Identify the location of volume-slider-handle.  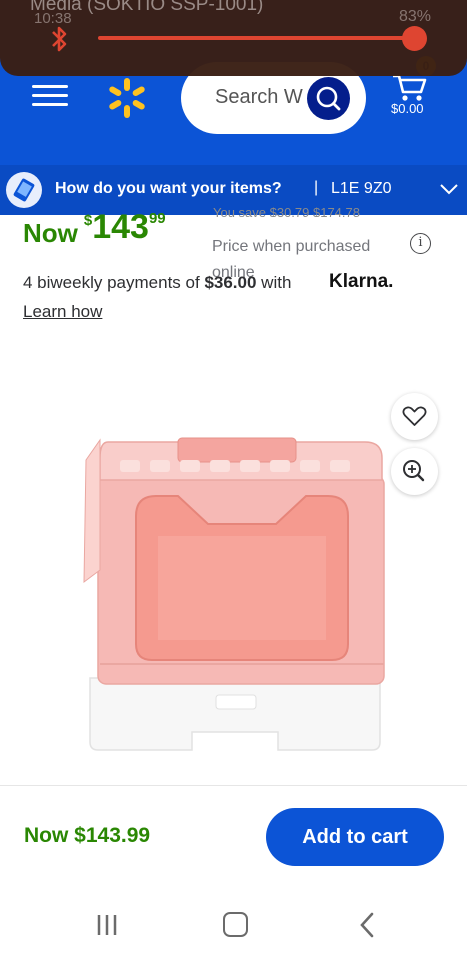
(414, 38).